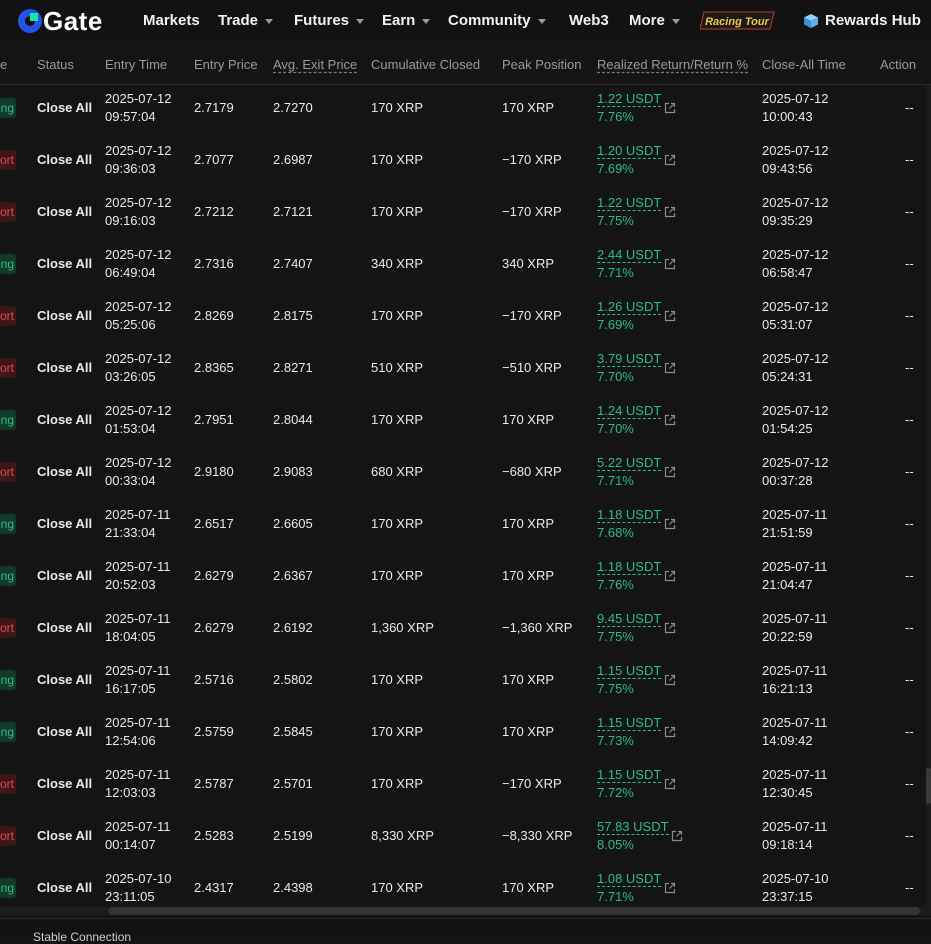 This screenshot has width=931, height=944. What do you see at coordinates (629, 255) in the screenshot?
I see `realized-pnl: 2.44 USDT` at bounding box center [629, 255].